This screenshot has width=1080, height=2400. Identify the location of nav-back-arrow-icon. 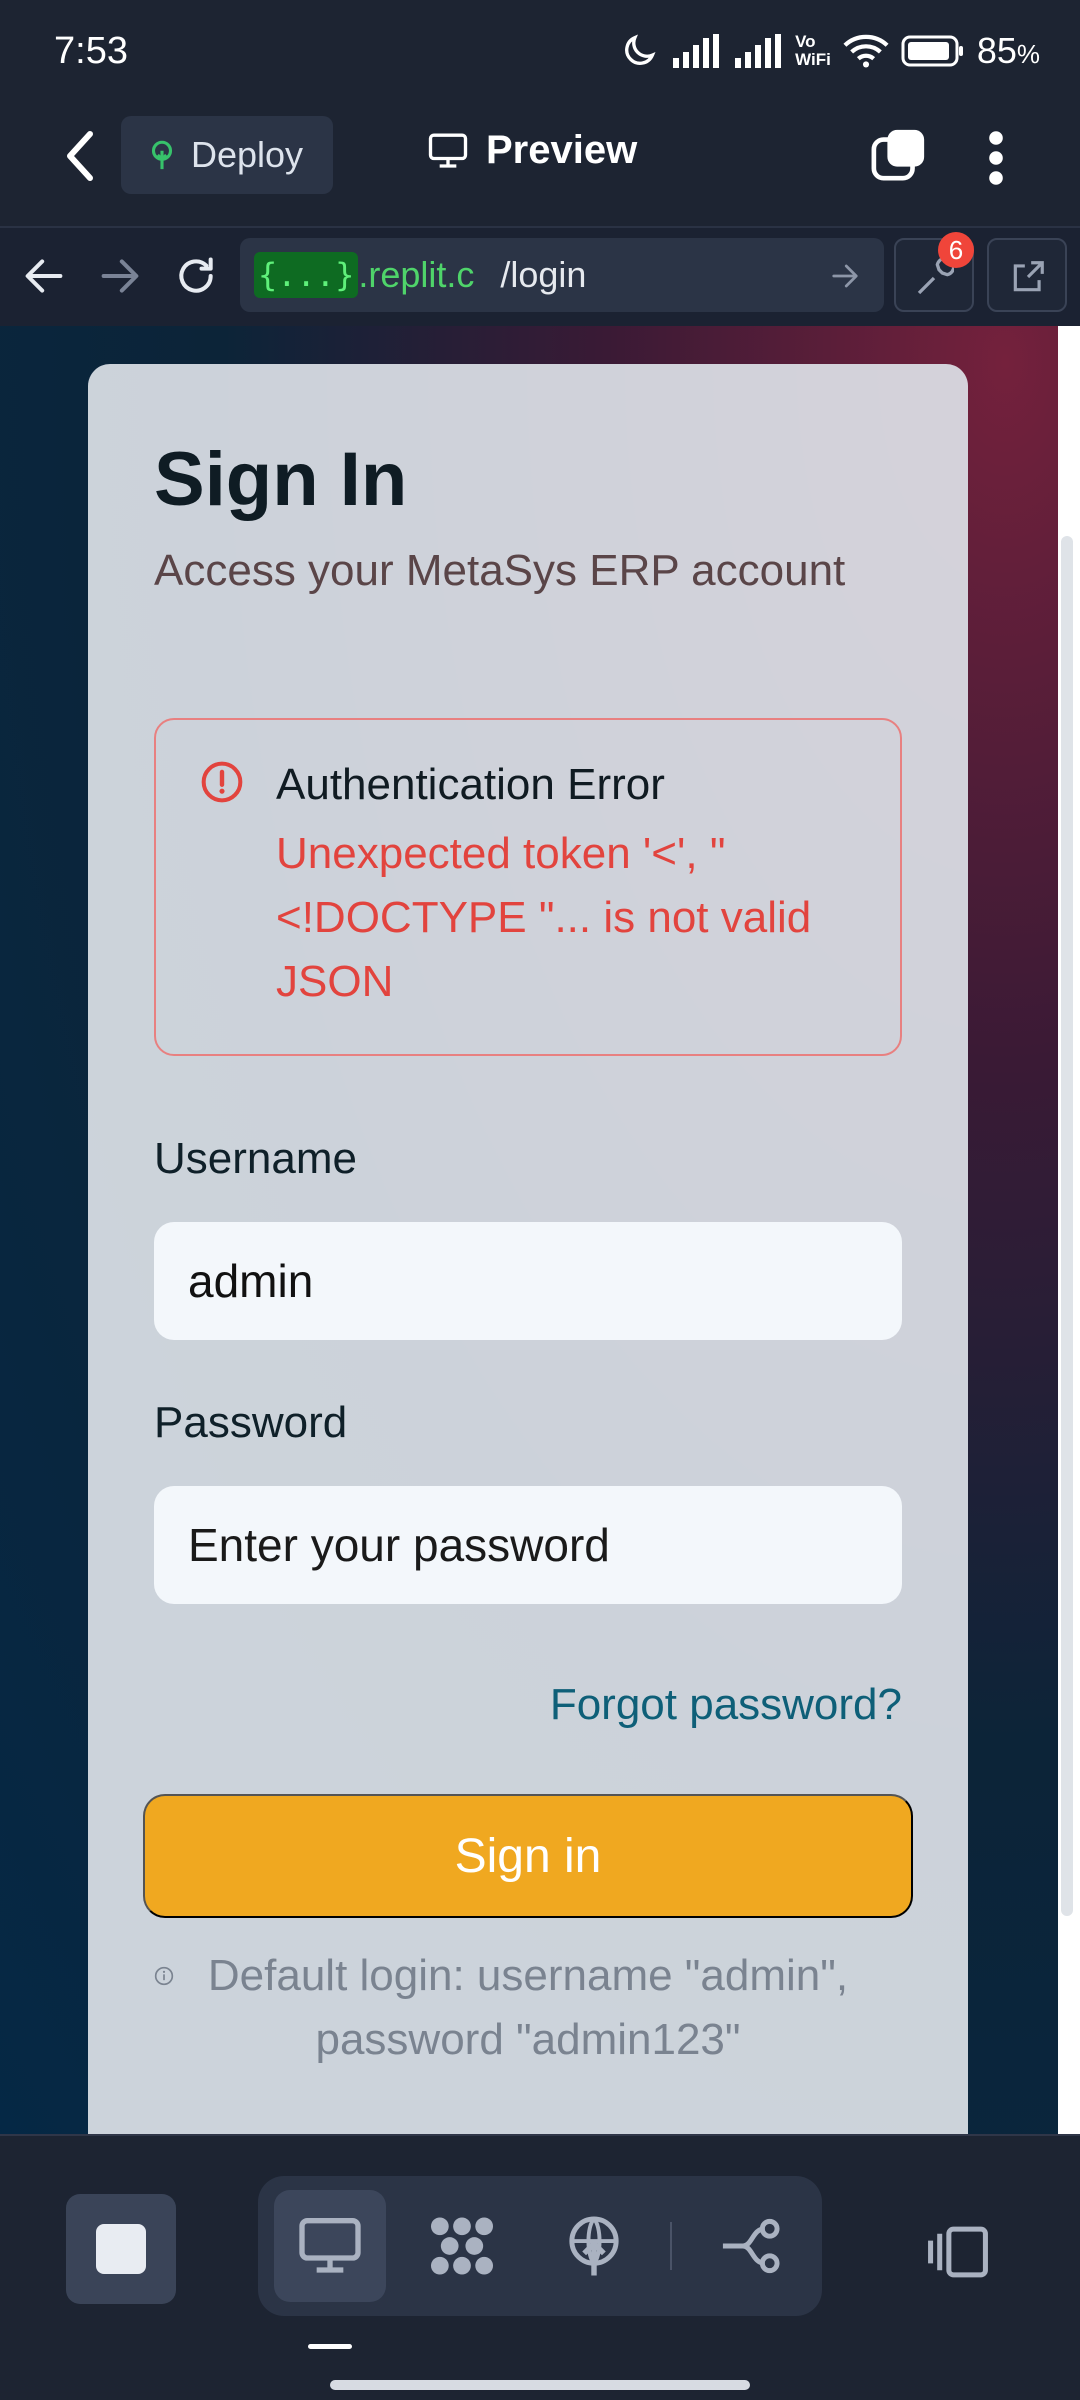
(44, 276).